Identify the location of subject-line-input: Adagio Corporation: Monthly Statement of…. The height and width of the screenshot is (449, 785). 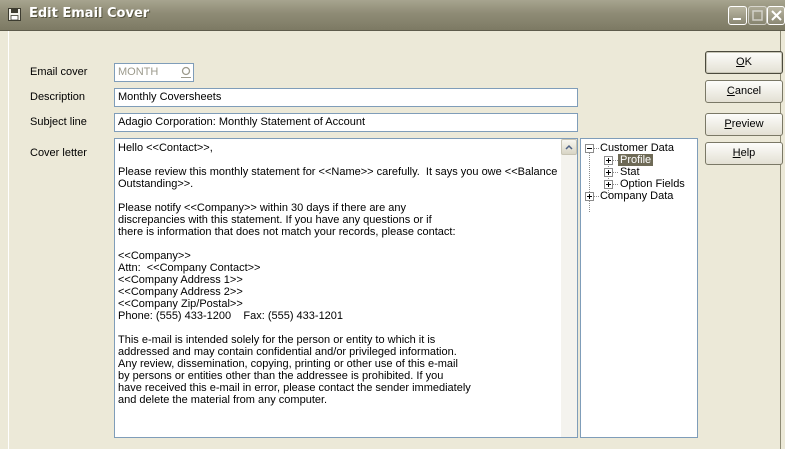
(346, 122).